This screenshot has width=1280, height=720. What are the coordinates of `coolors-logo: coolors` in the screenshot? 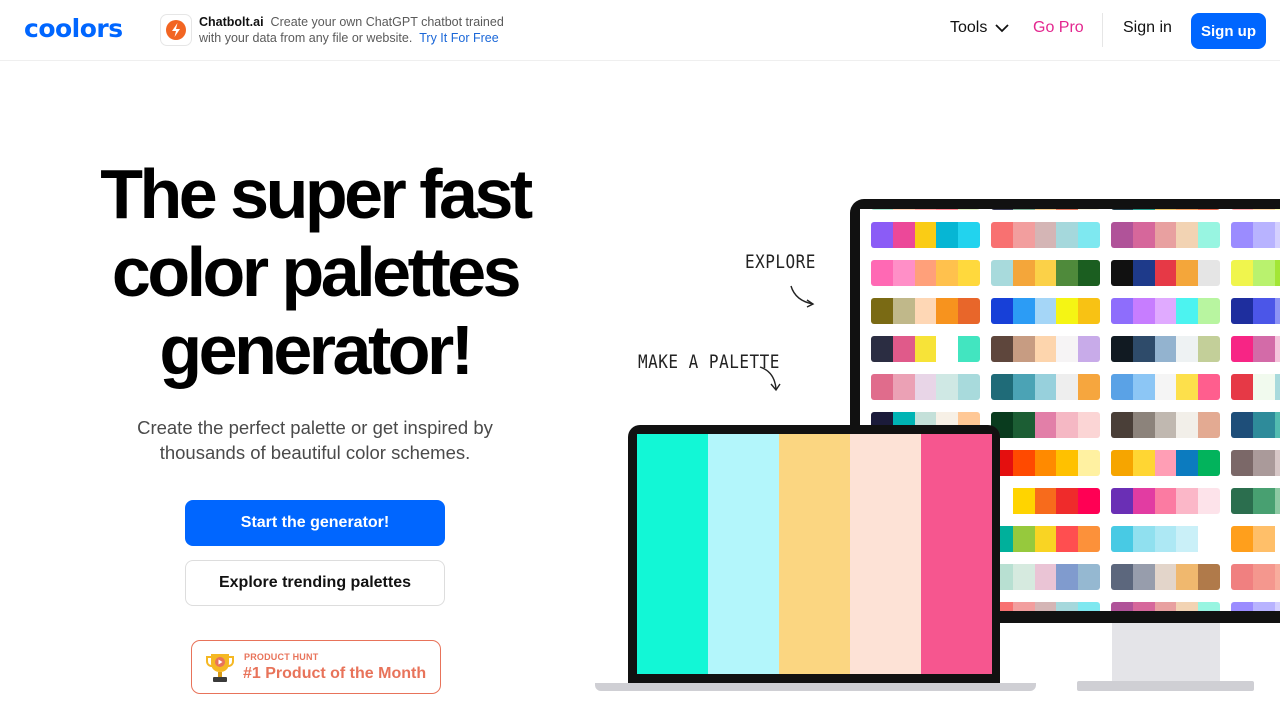 It's located at (73, 29).